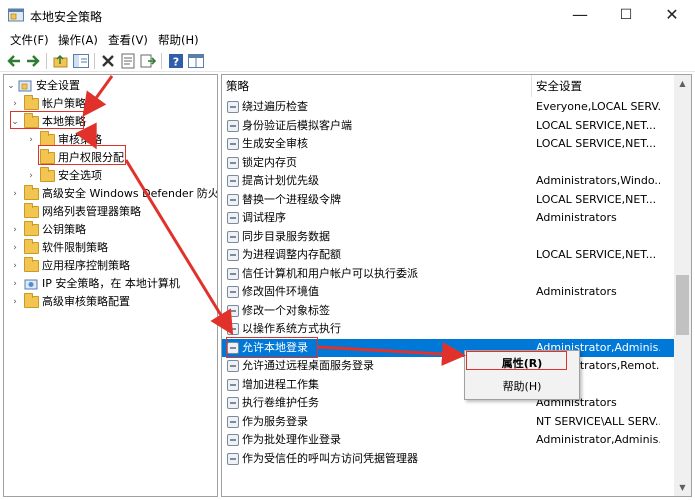 This screenshot has width=695, height=500. I want to click on policy-row: 调试程序 Administrators, so click(448, 218).